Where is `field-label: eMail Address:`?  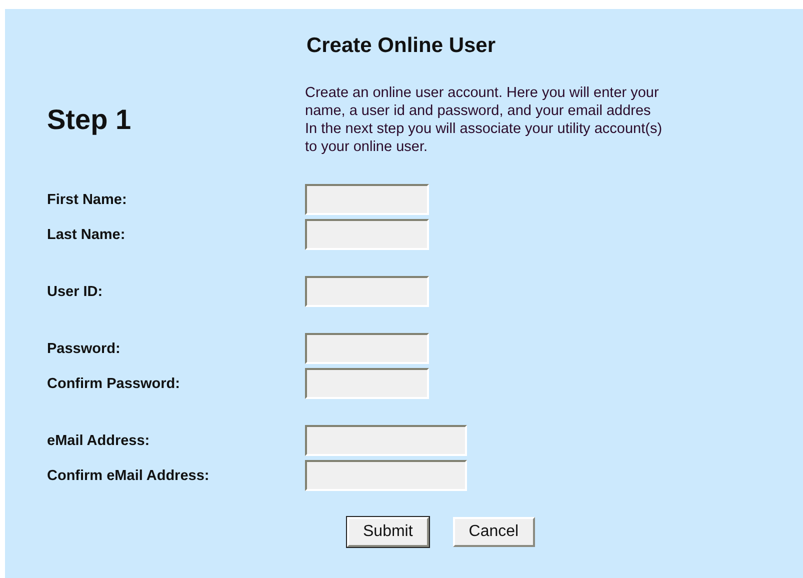
field-label: eMail Address: is located at coordinates (98, 440).